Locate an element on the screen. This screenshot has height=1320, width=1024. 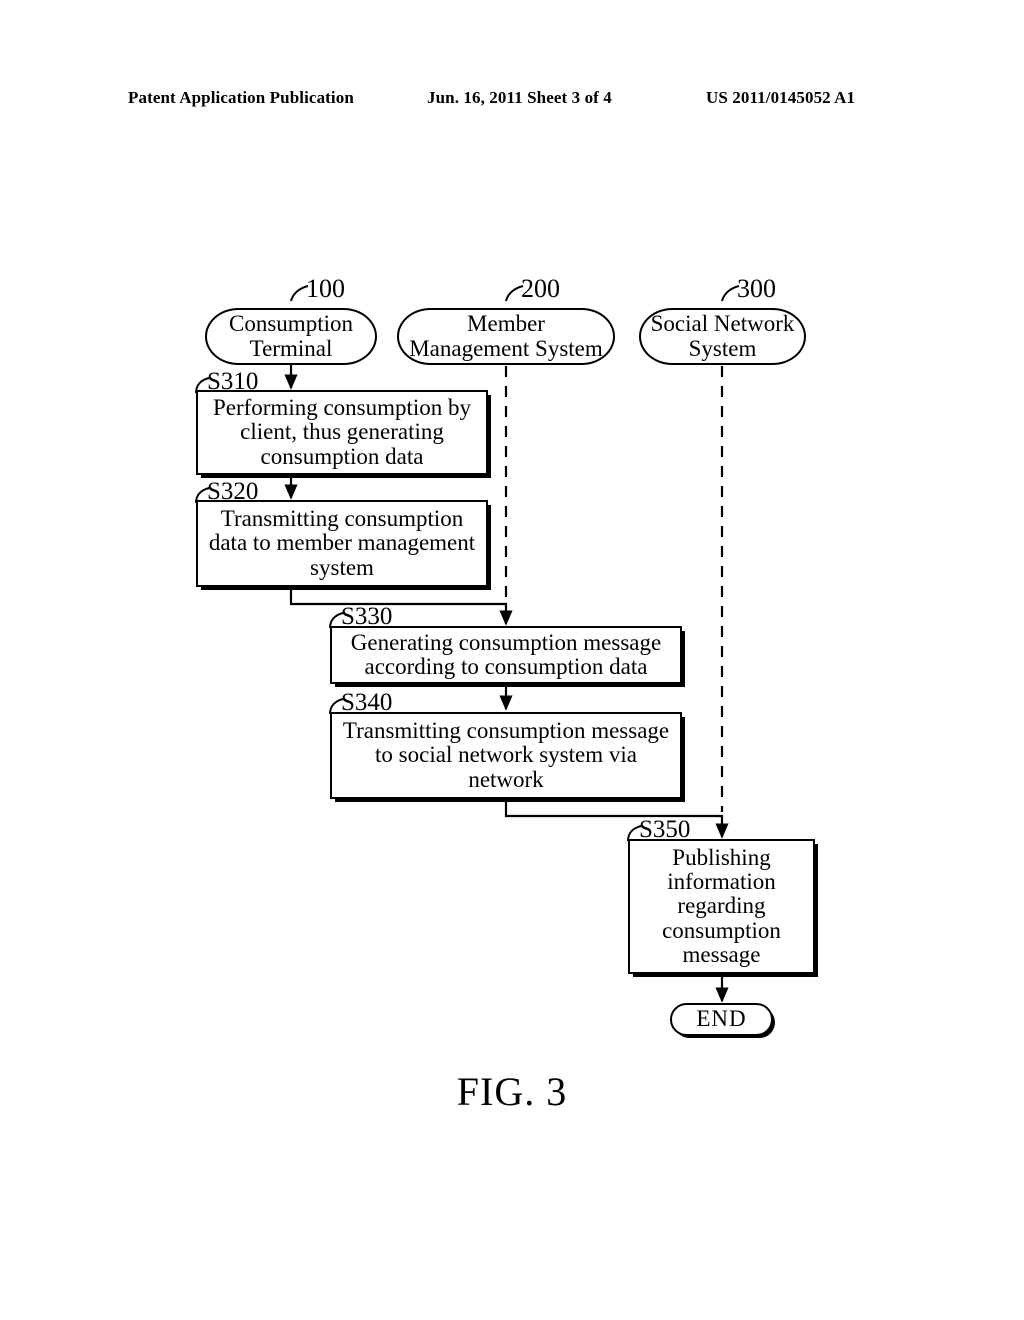
lane-header-label: Member Management System is located at coordinates (506, 336).